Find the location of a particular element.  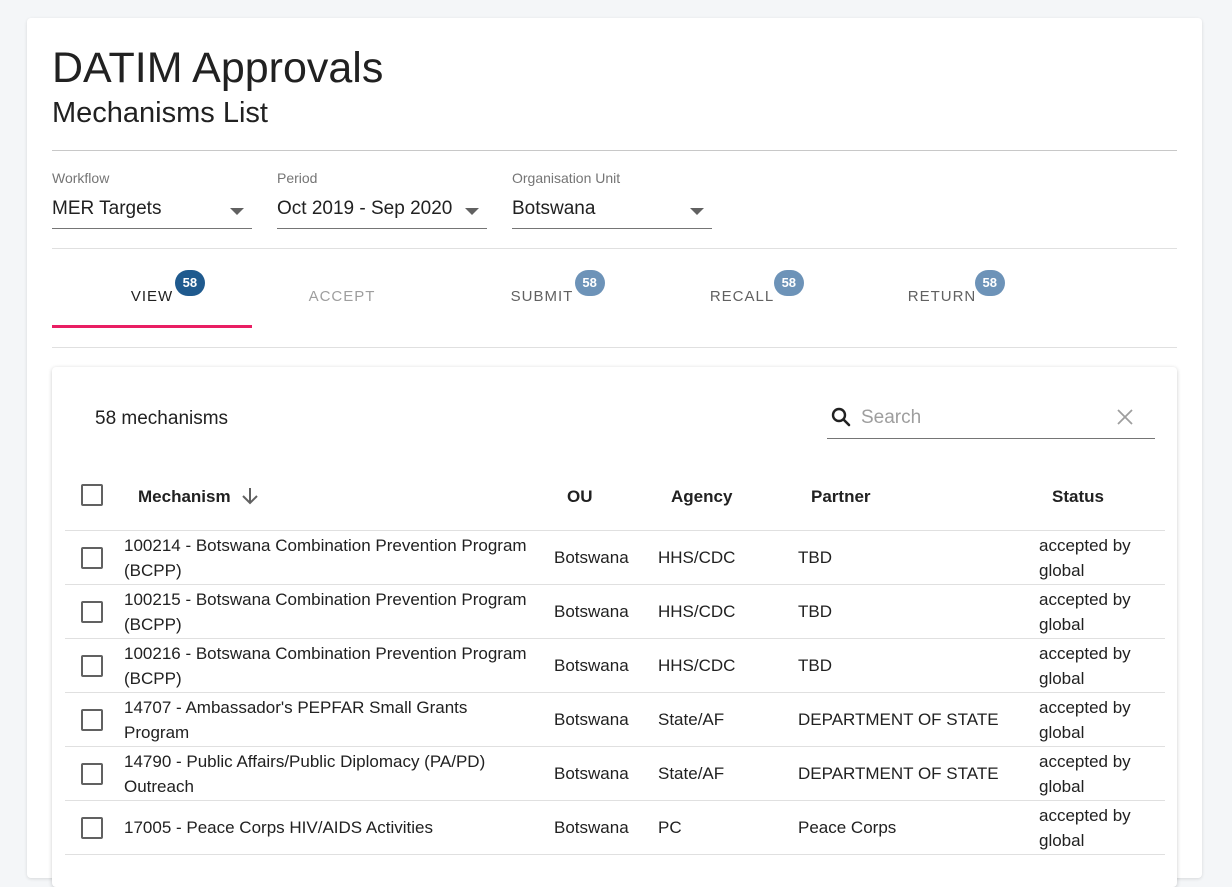

select-all-checkbox is located at coordinates (92, 495).